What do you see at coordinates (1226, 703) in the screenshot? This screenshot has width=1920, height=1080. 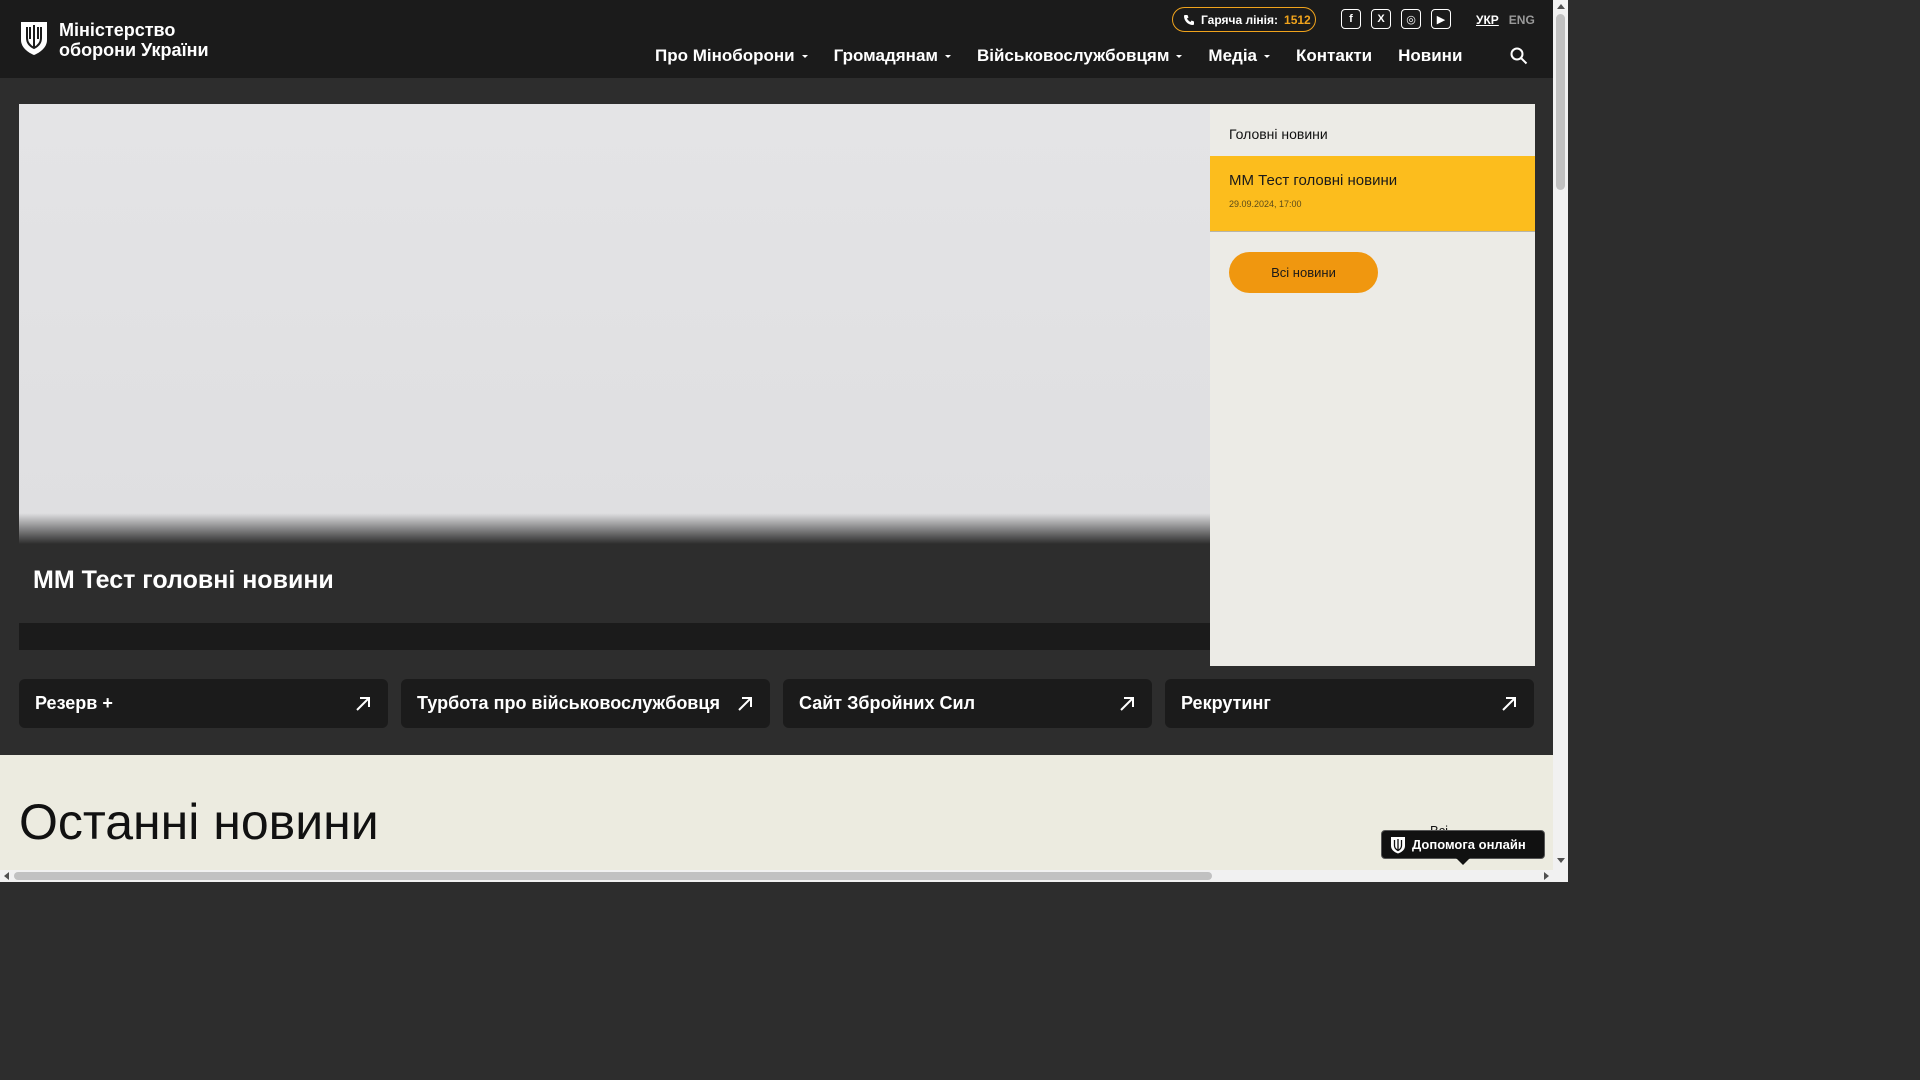 I see `quick-link-label: Рекрутинг` at bounding box center [1226, 703].